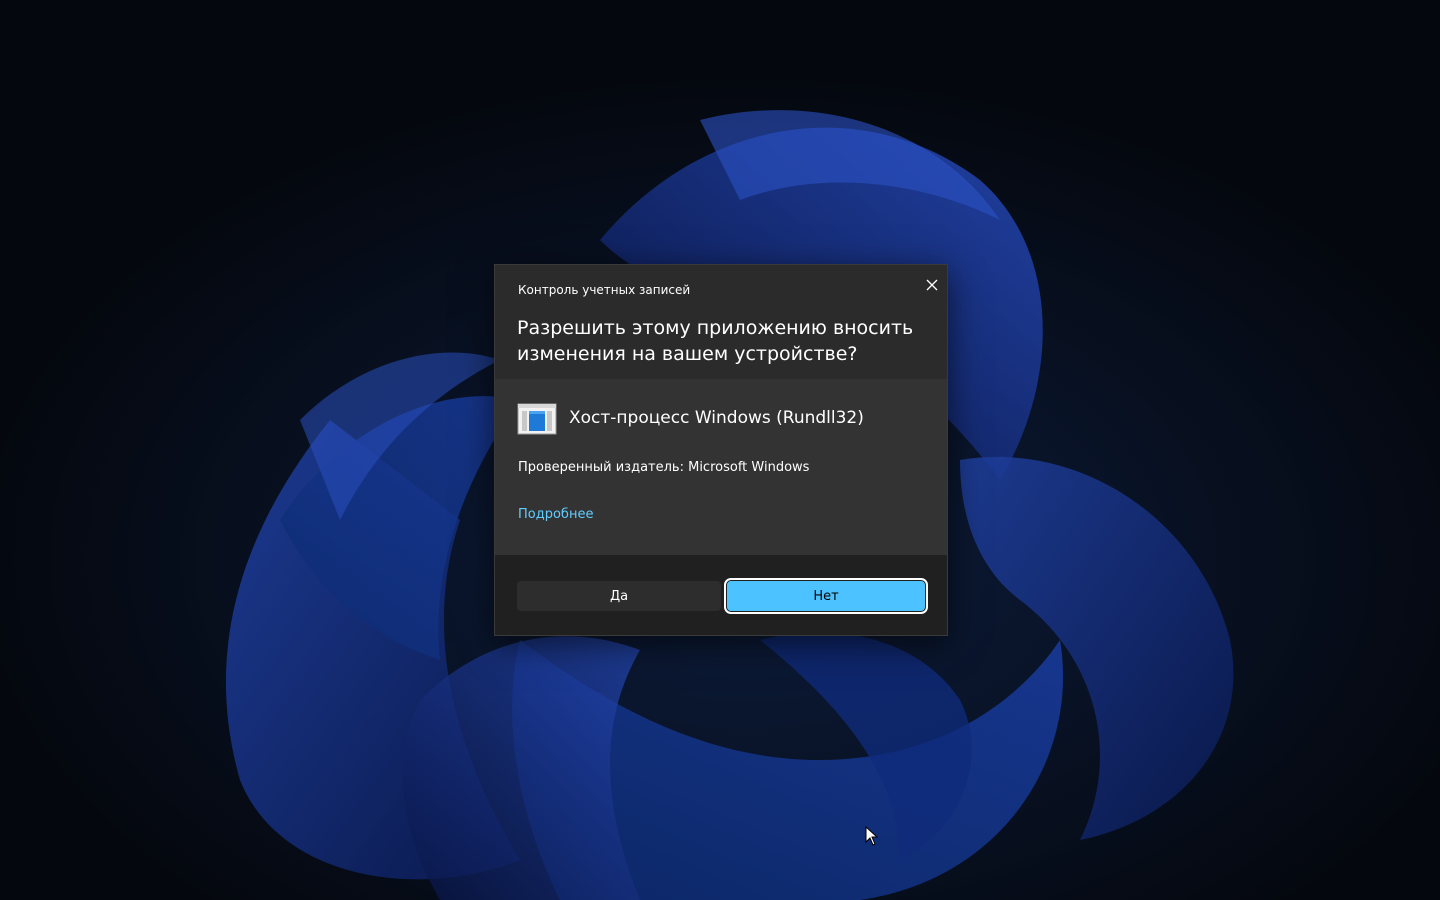 This screenshot has width=1440, height=900. What do you see at coordinates (664, 467) in the screenshot?
I see `publisher-line: Проверенный издатель: Microsoft Windows` at bounding box center [664, 467].